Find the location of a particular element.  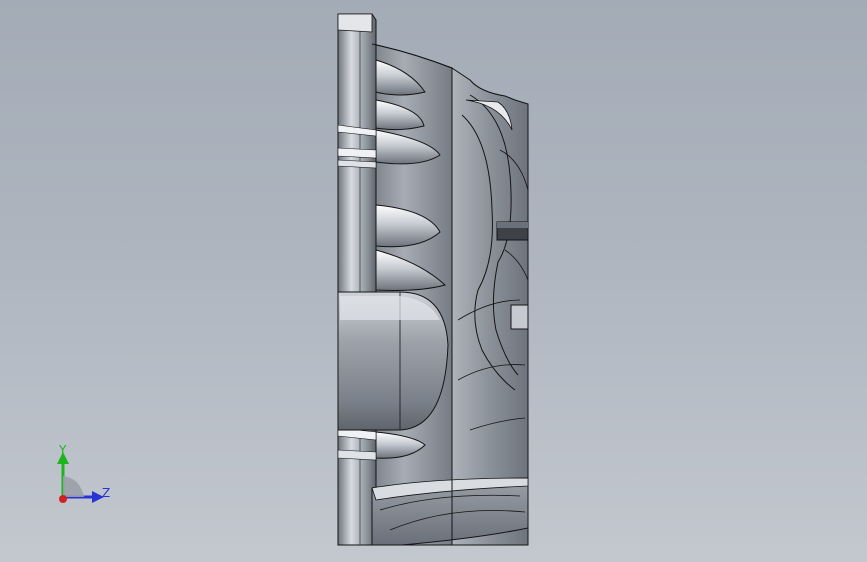

triad-plane-icon is located at coordinates (73, 486).